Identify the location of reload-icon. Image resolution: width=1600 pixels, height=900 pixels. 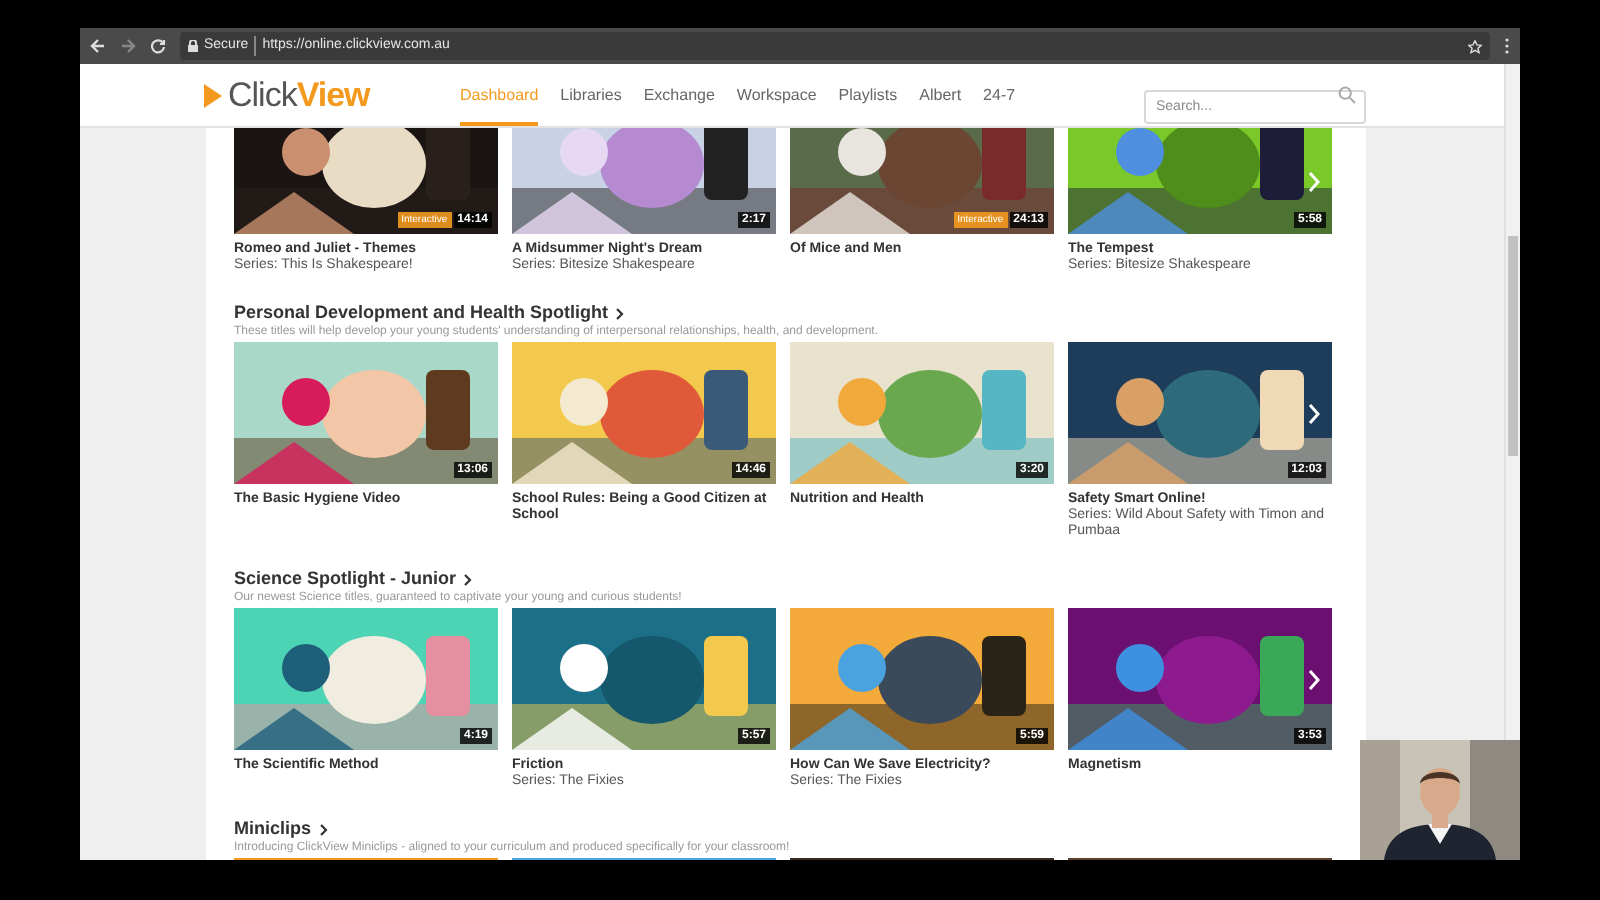
(158, 46).